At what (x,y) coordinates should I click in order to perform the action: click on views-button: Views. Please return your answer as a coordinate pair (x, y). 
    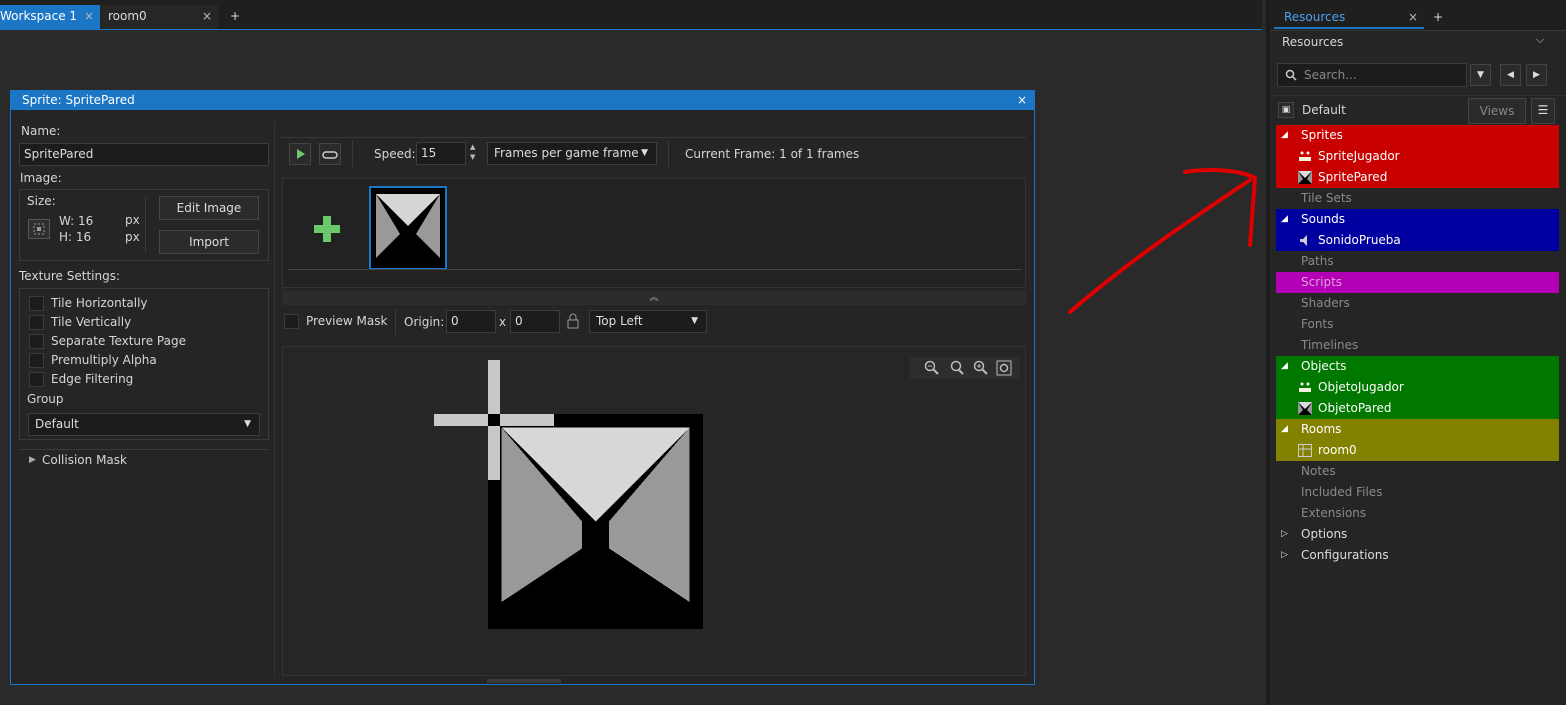
    Looking at the image, I should click on (1497, 111).